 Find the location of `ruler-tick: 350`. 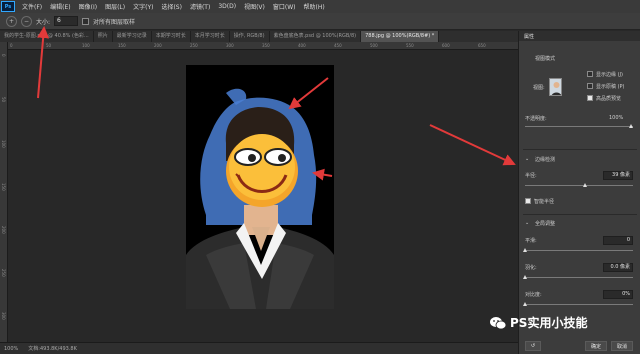

ruler-tick: 350 is located at coordinates (266, 45).